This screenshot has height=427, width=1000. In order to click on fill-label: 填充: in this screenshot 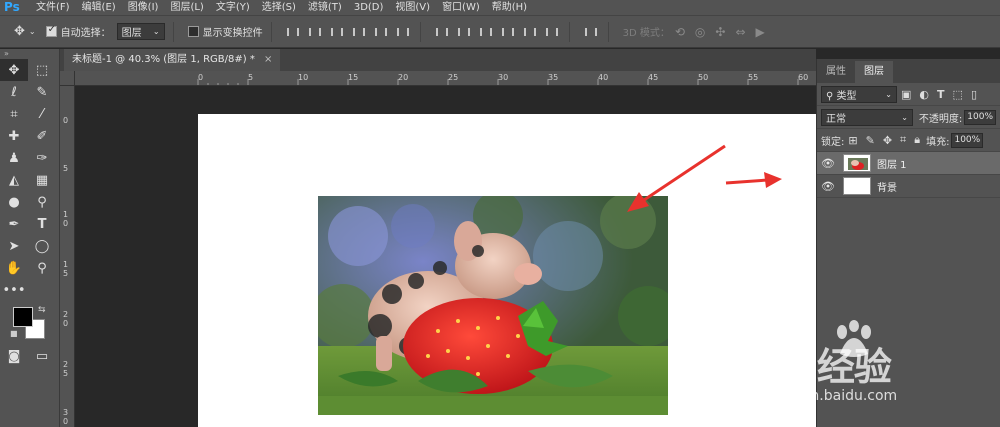, I will do `click(938, 142)`.